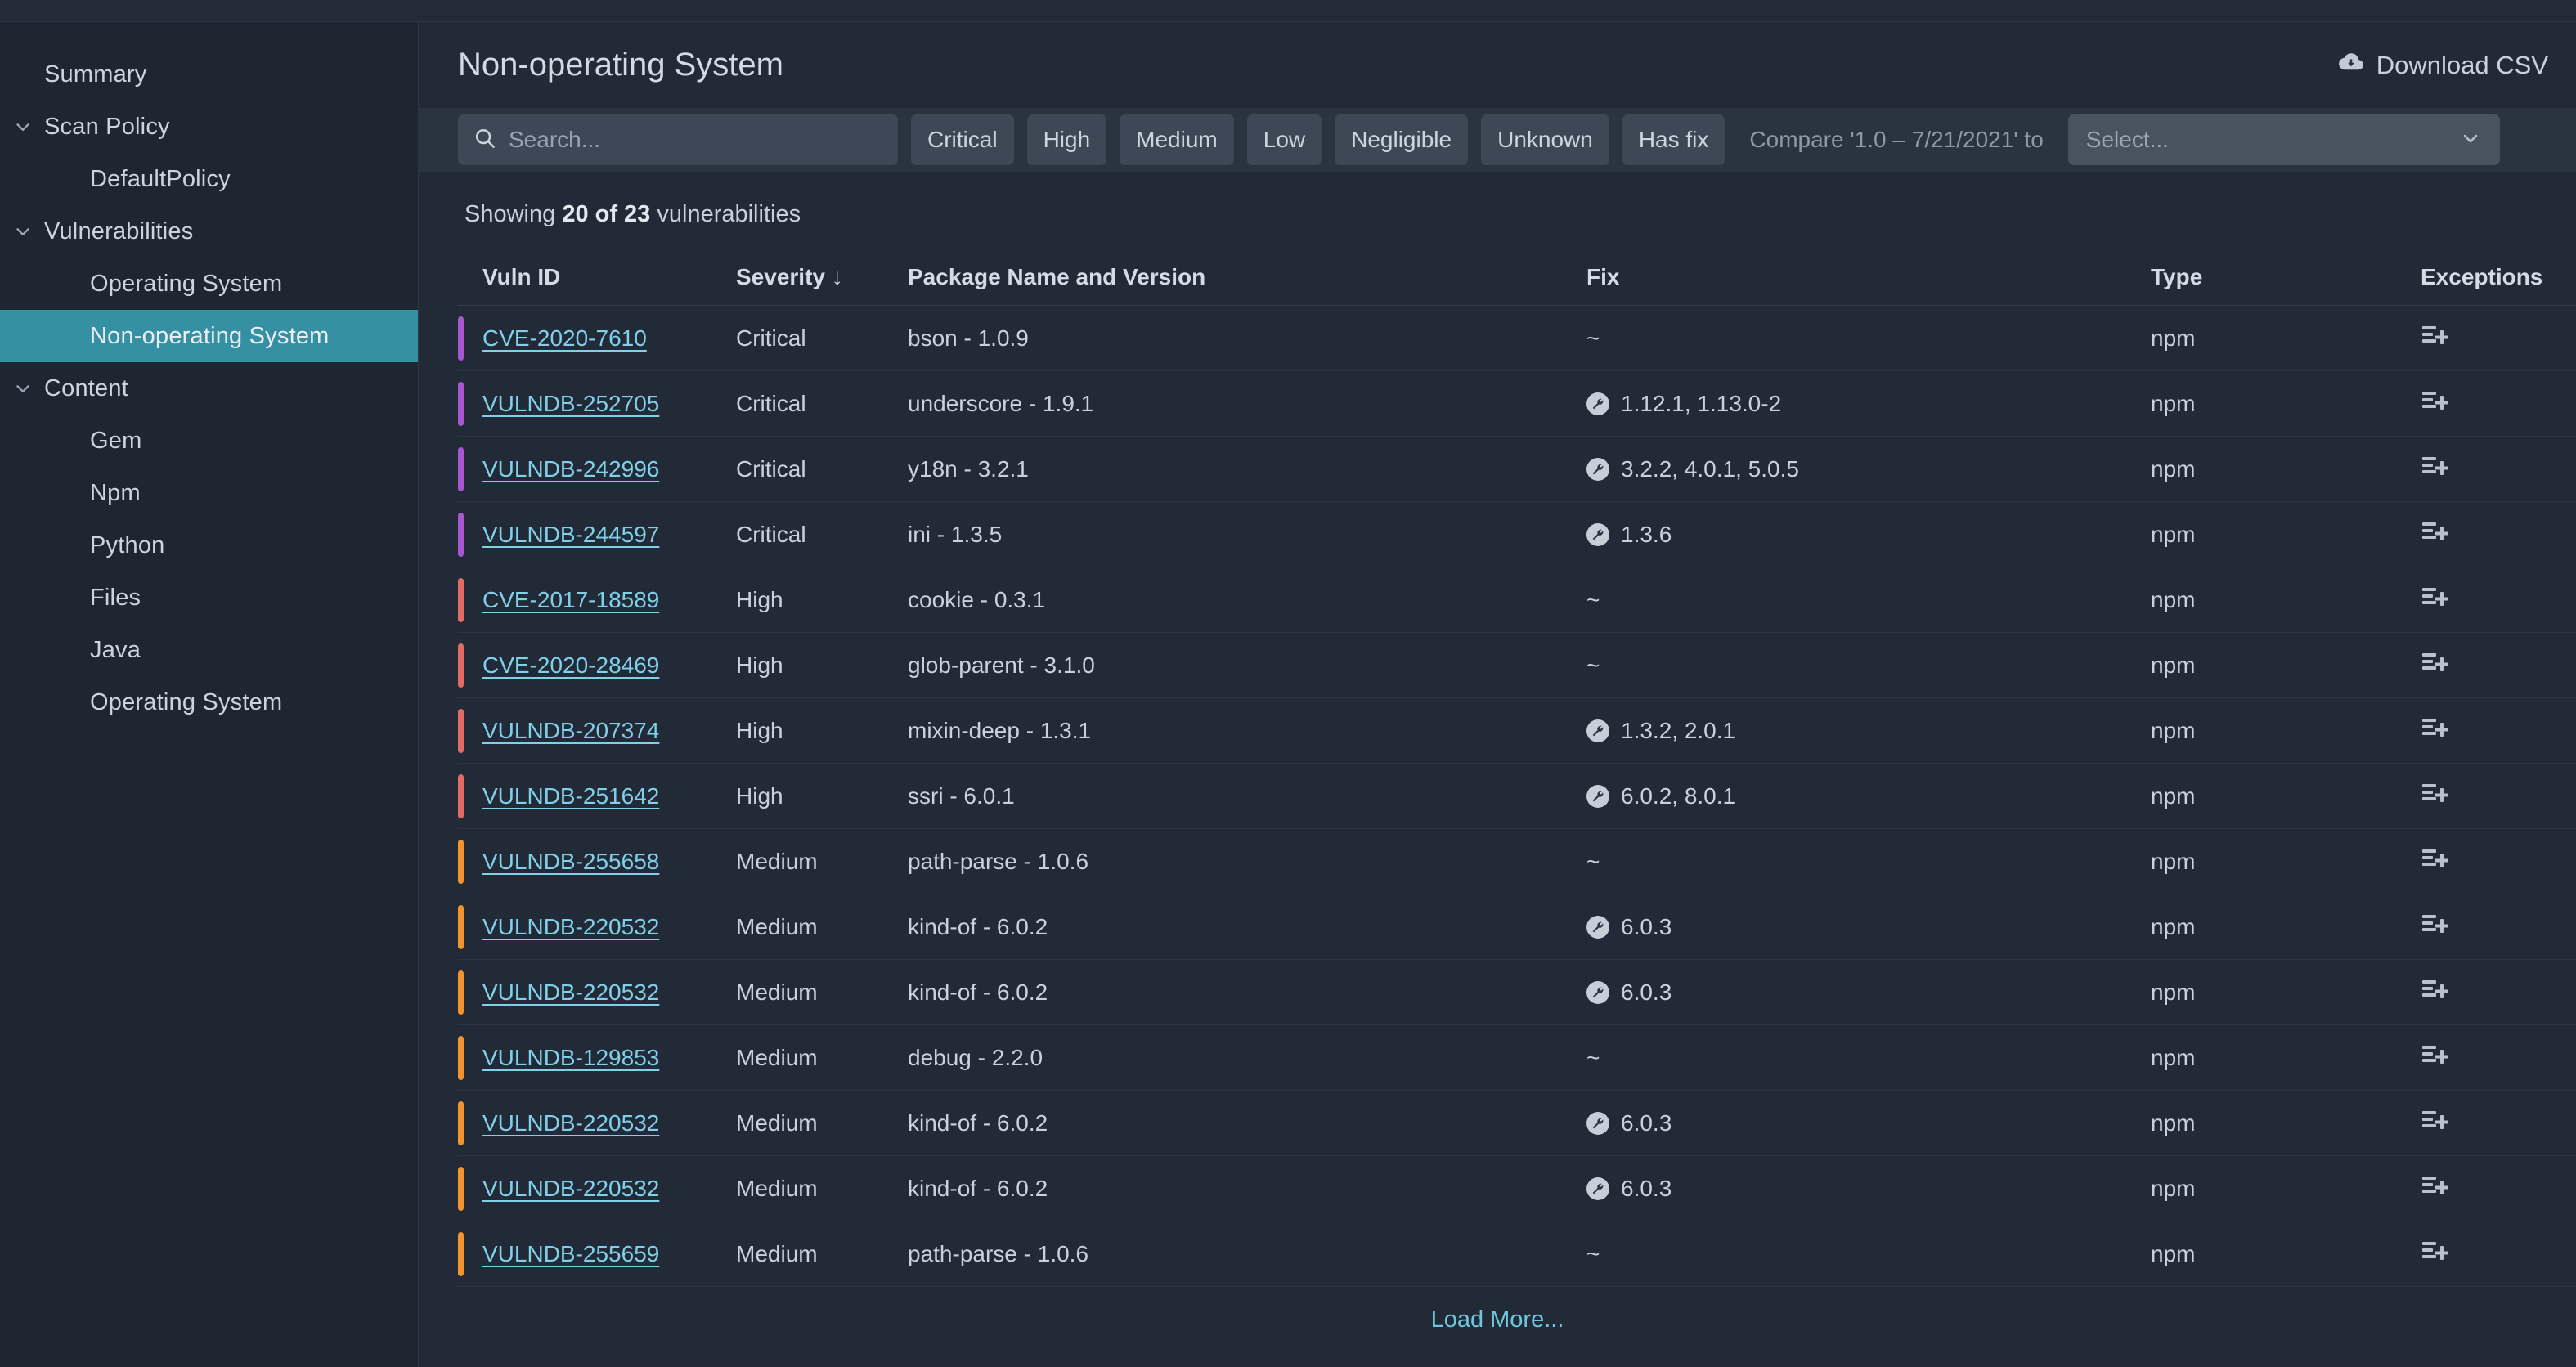 The height and width of the screenshot is (1367, 2576). Describe the element at coordinates (1545, 139) in the screenshot. I see `filter-button-unknown: Unknown` at that location.